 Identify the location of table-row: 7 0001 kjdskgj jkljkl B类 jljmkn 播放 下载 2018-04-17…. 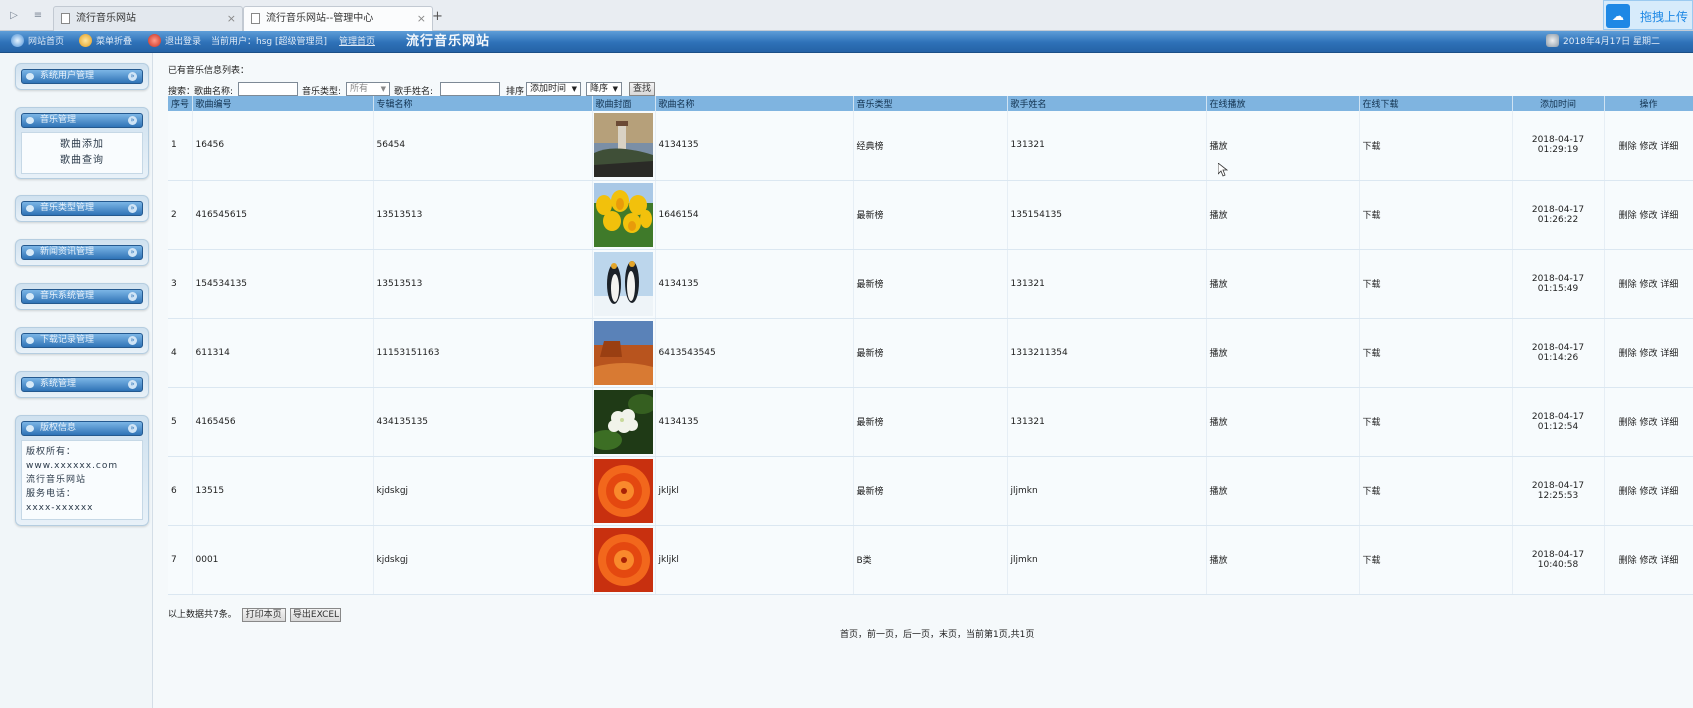
(930, 560).